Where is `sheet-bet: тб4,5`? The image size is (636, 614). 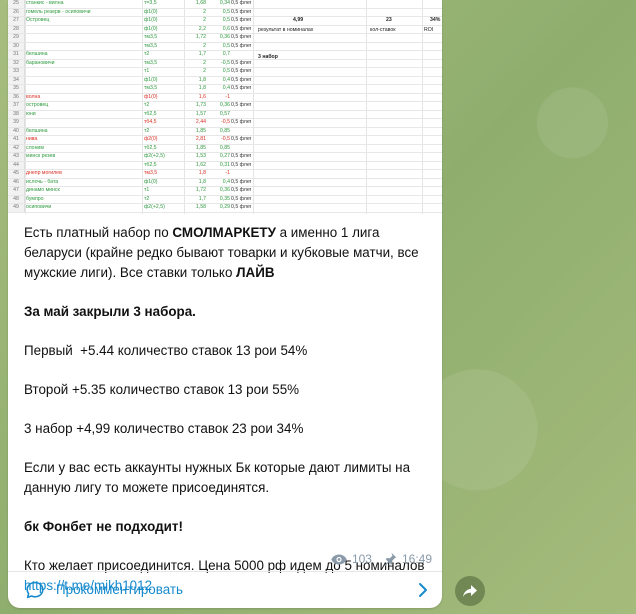 sheet-bet: тб4,5 is located at coordinates (150, 122).